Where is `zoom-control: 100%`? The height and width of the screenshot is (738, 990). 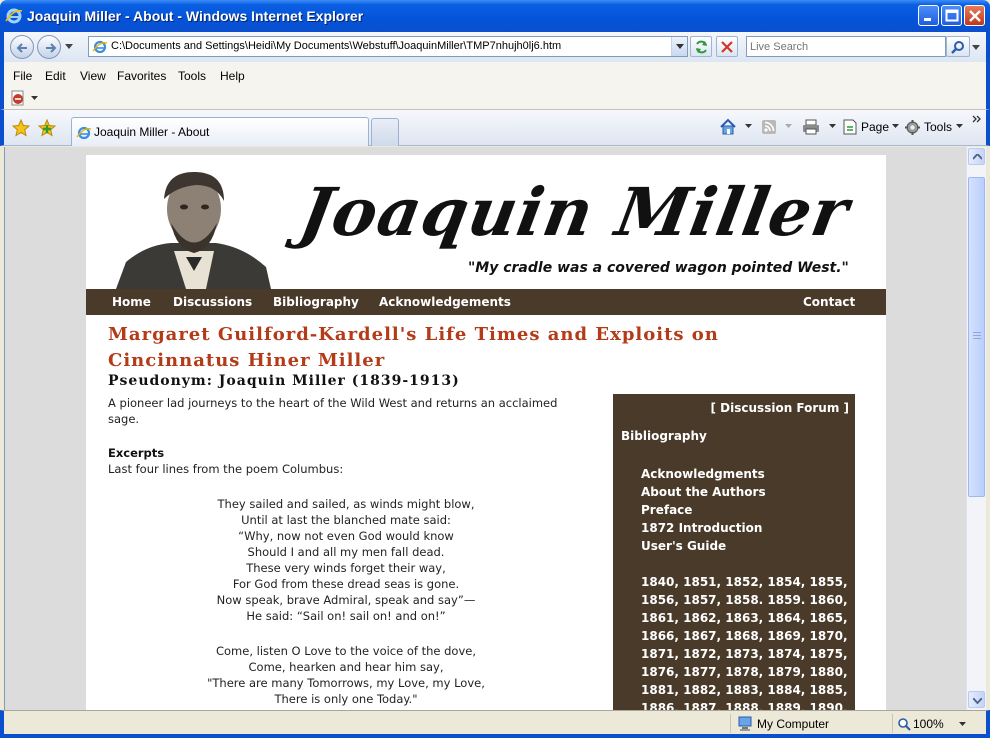
zoom-control: 100% is located at coordinates (933, 723).